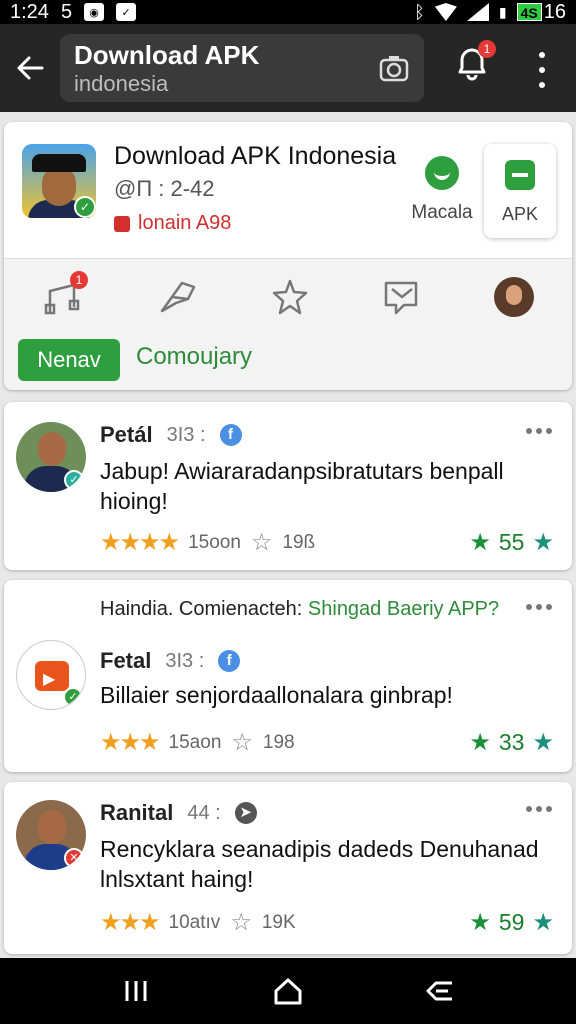  Describe the element at coordinates (201, 609) in the screenshot. I see `post-intro-prefix: Haindia. Comienacteh:` at that location.